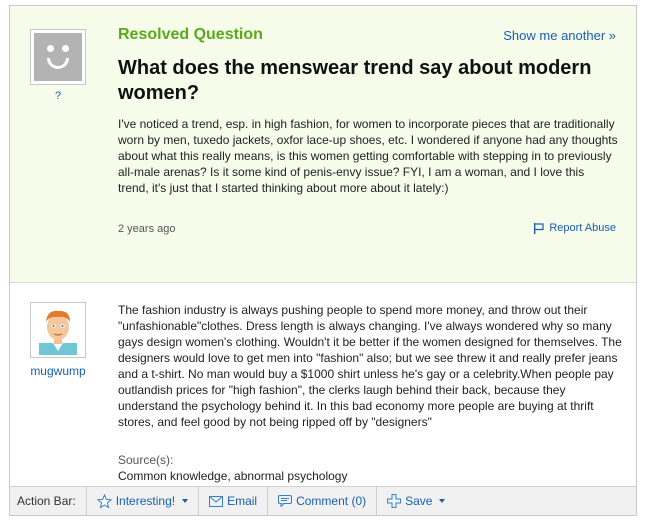 The width and height of the screenshot is (646, 521). Describe the element at coordinates (104, 501) in the screenshot. I see `star-icon` at that location.